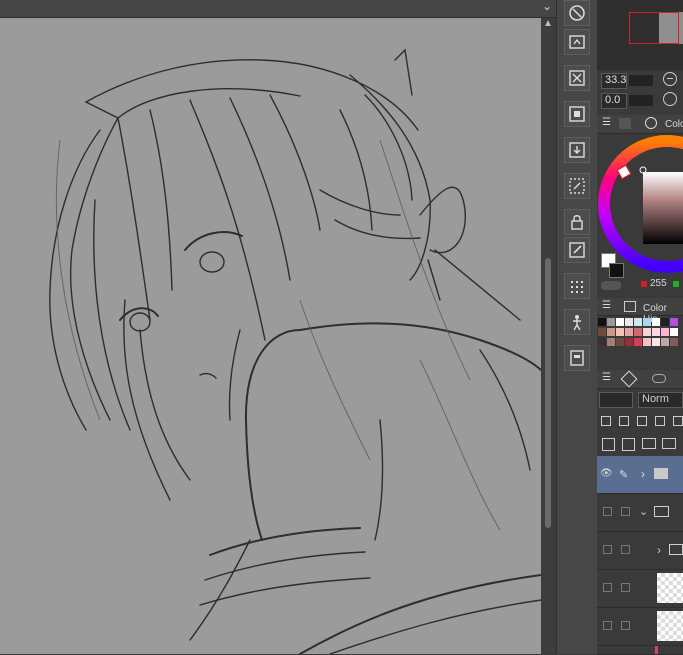 The image size is (683, 655). What do you see at coordinates (670, 588) in the screenshot?
I see `layer-thumbnail` at bounding box center [670, 588].